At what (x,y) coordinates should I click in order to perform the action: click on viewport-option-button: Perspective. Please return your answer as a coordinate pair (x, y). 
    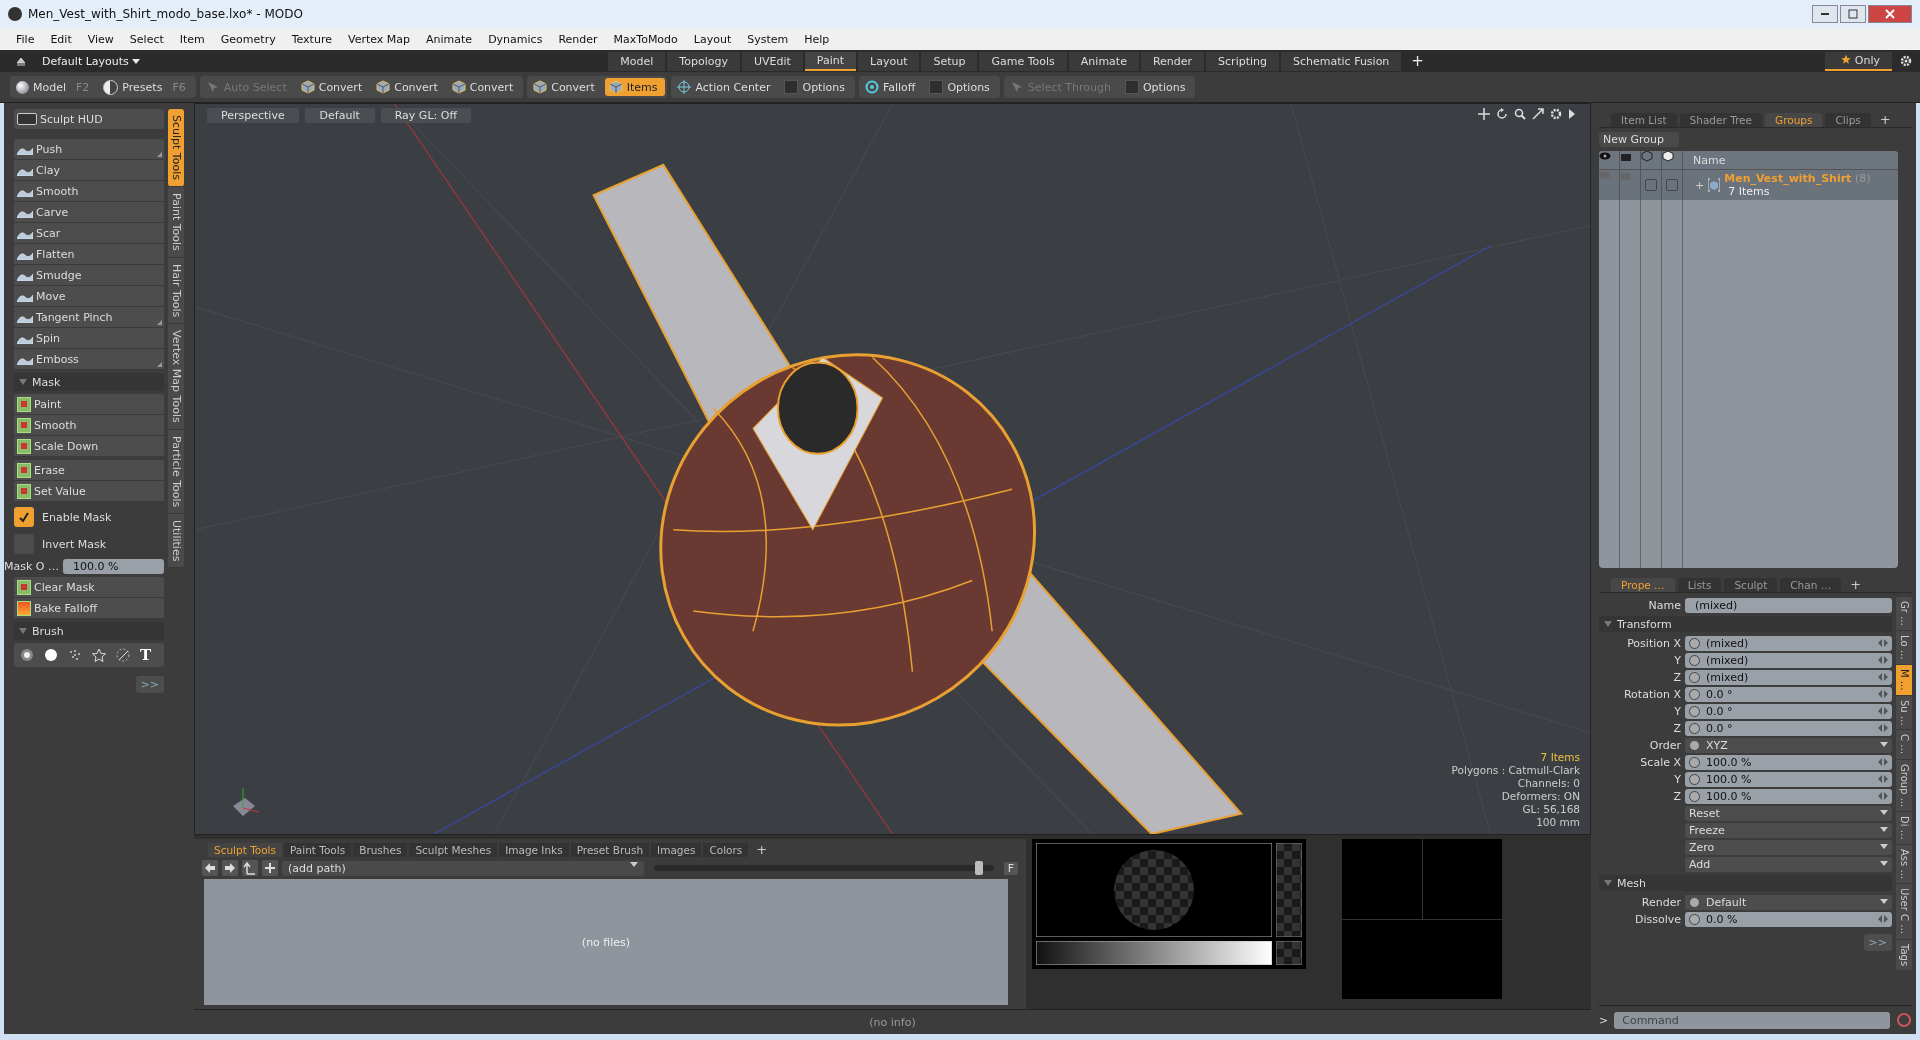
    Looking at the image, I should click on (253, 115).